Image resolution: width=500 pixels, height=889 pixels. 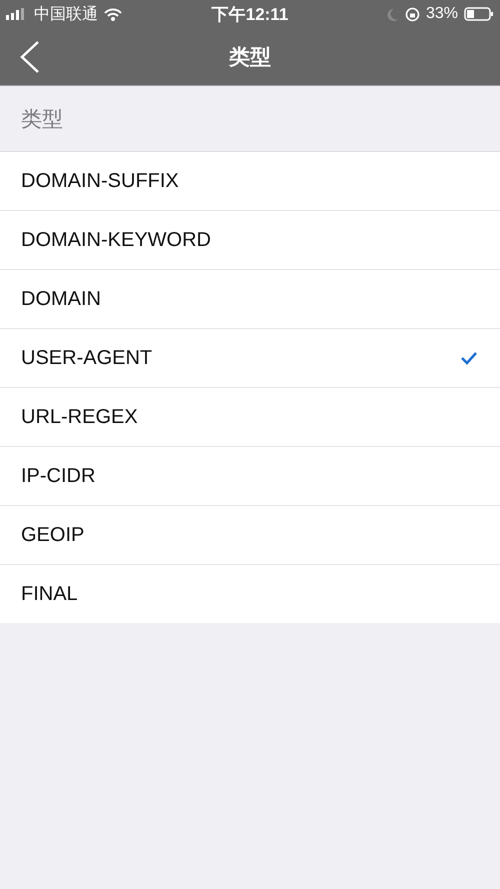 I want to click on status-time: 下午12:11, so click(x=250, y=15).